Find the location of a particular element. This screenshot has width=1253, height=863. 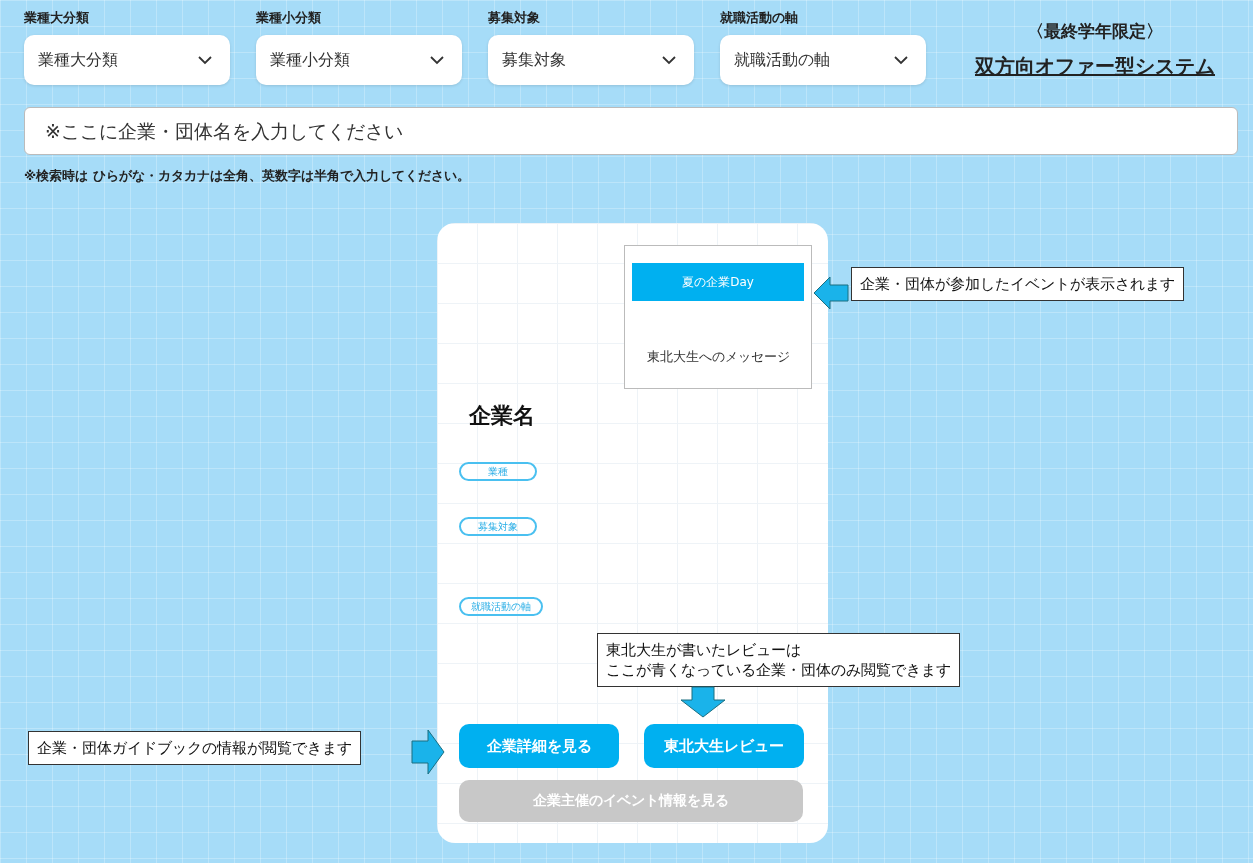

message-text: 東北大生へのメッセージ is located at coordinates (718, 357).